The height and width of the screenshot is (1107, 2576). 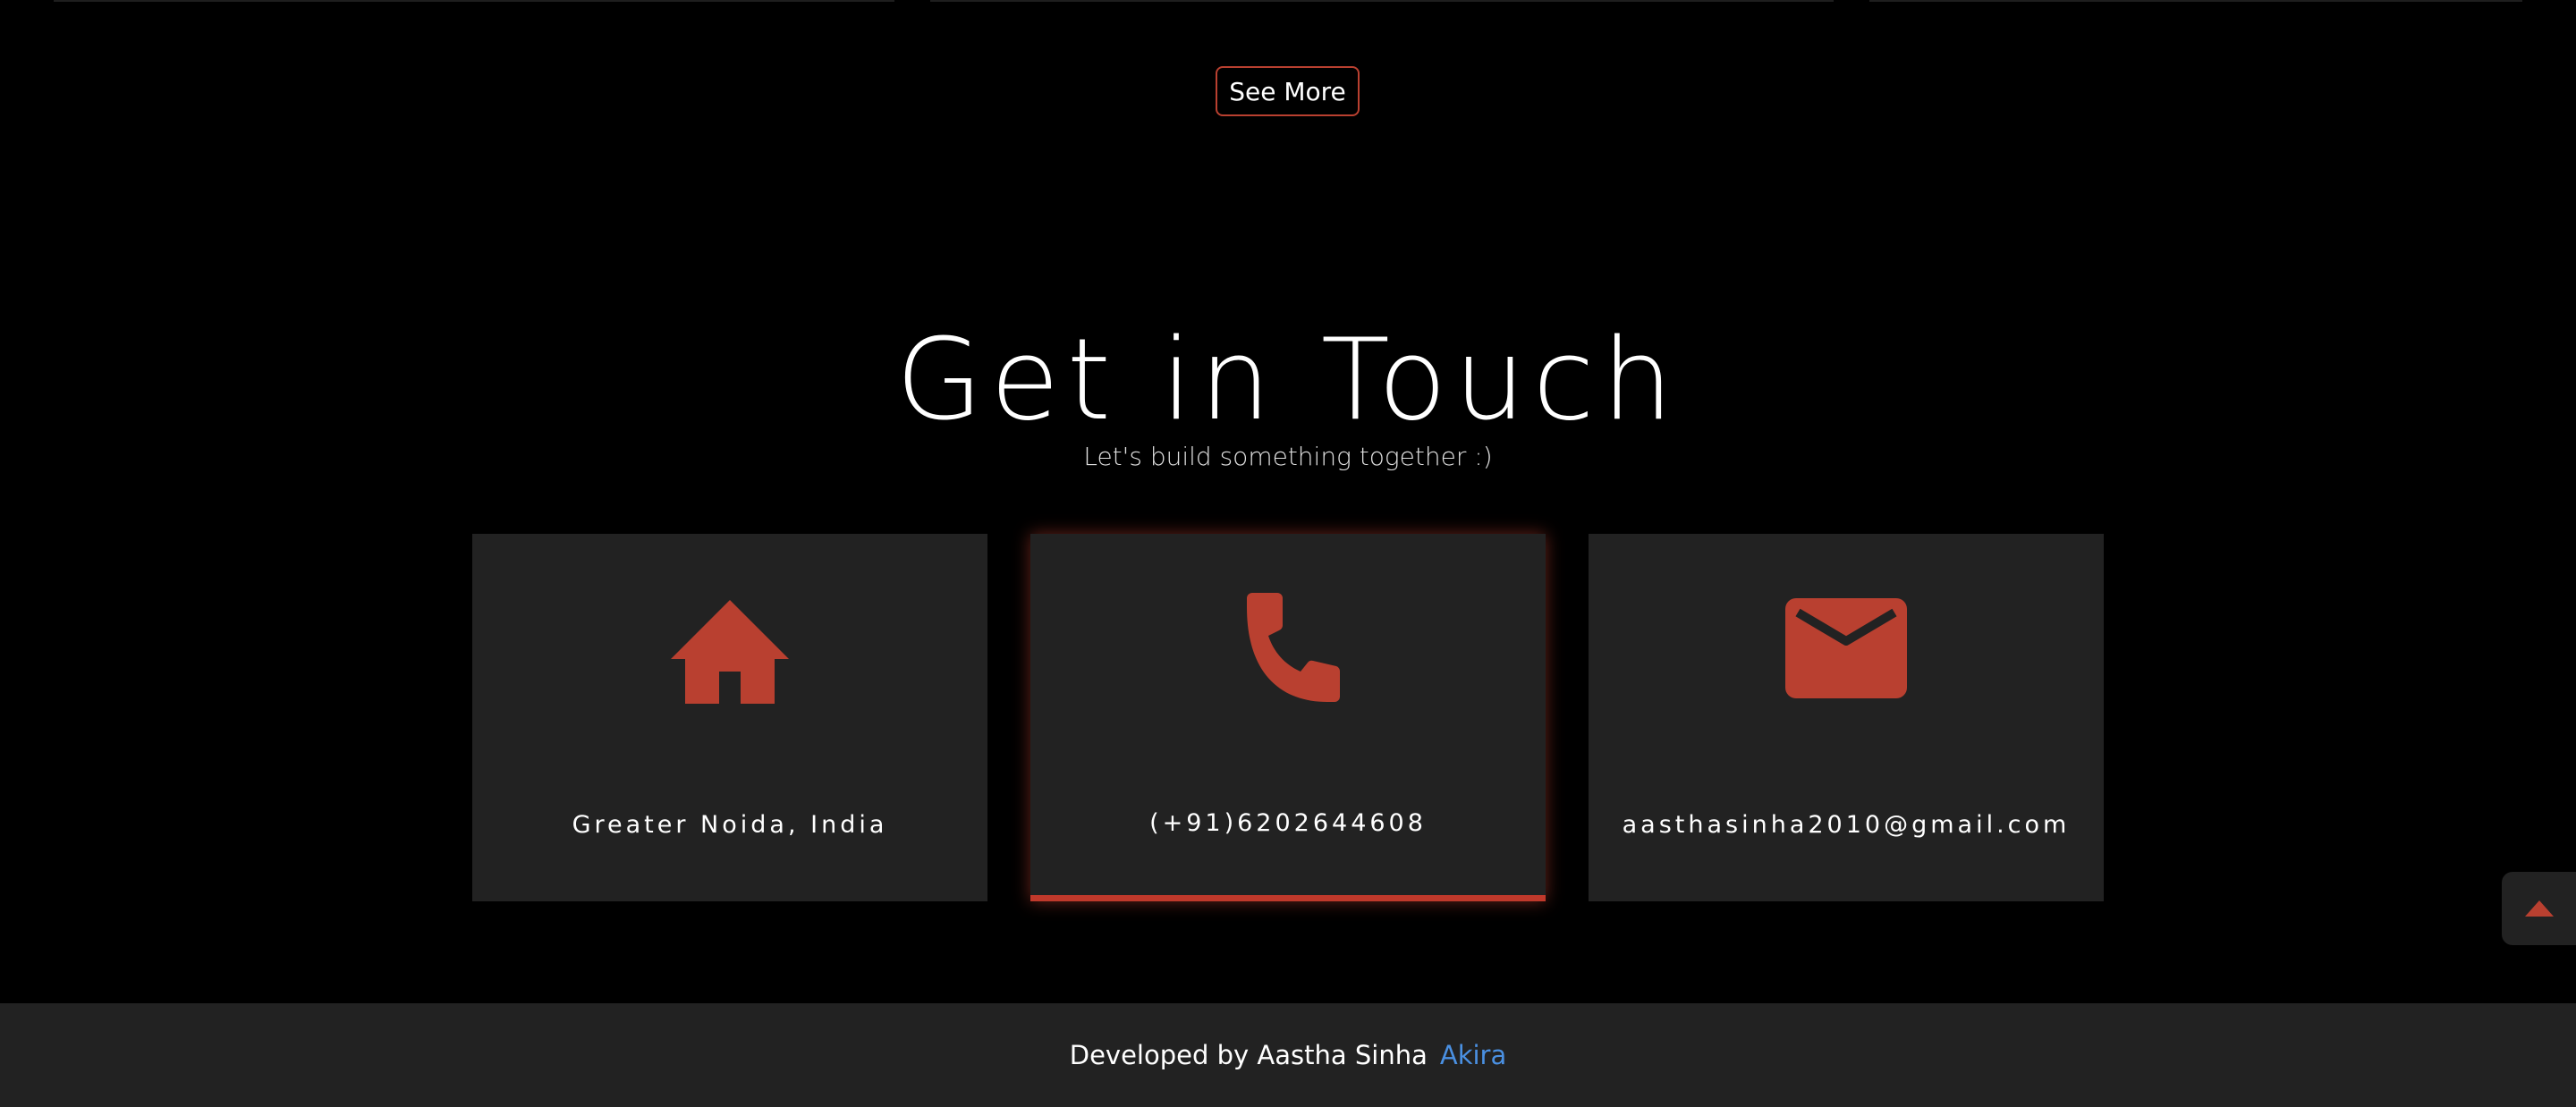 I want to click on home-icon, so click(x=729, y=647).